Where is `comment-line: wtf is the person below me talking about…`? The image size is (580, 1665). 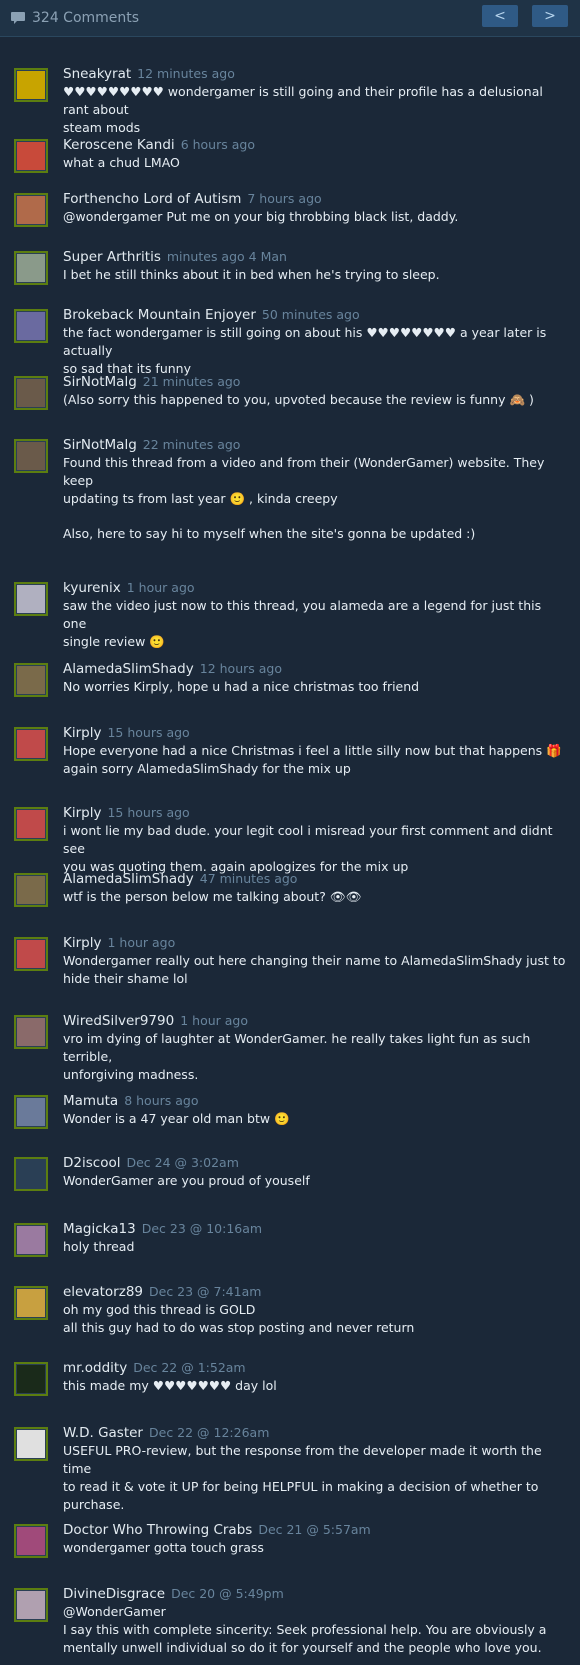 comment-line: wtf is the person below me talking about… is located at coordinates (212, 896).